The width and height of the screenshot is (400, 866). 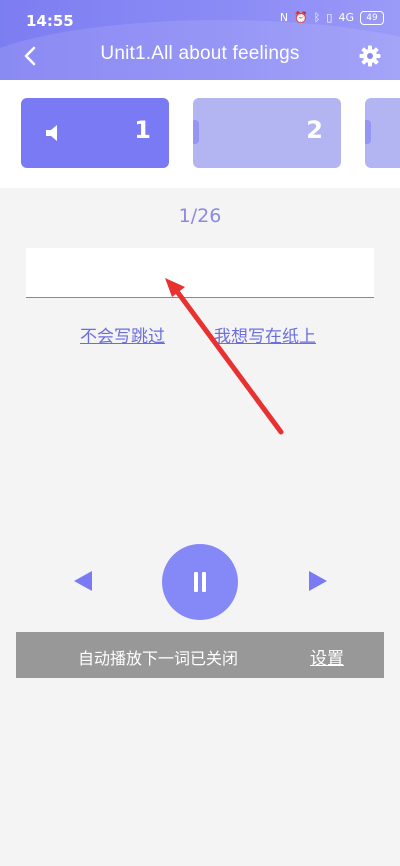 I want to click on word-card-number: 1, so click(x=142, y=130).